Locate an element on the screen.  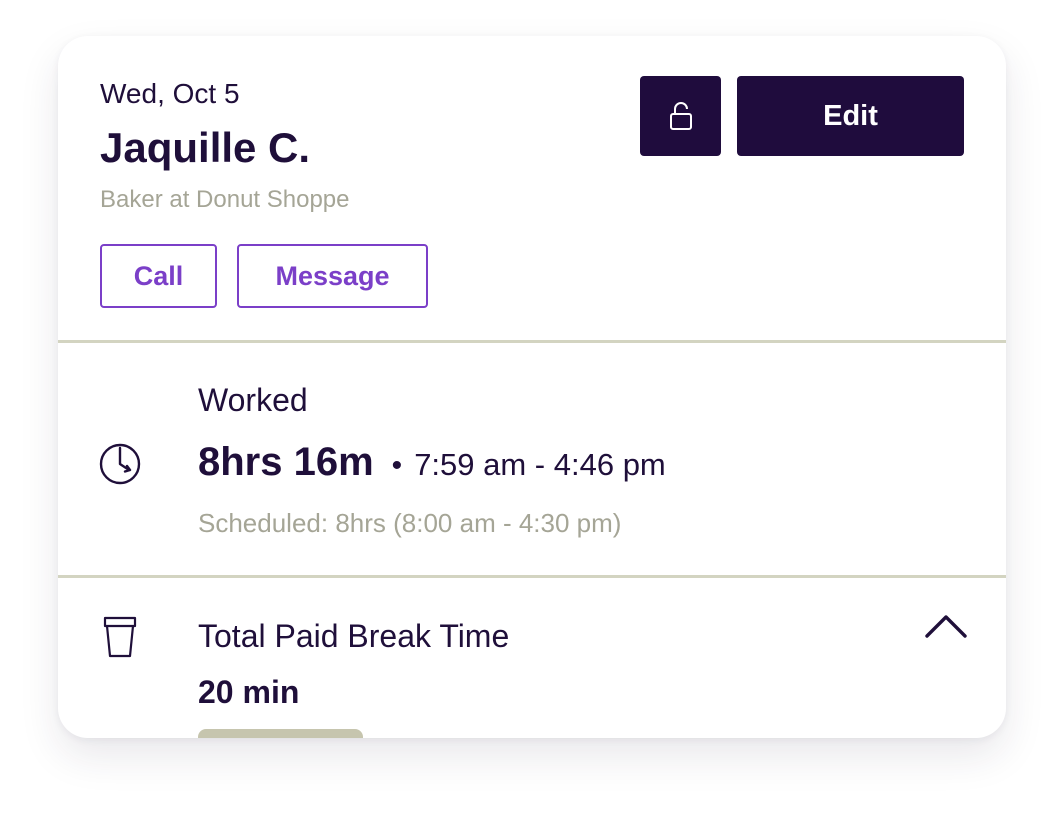
worked-summary: 8hrs 16m • 7:59 am - 4:46 pm is located at coordinates (432, 462).